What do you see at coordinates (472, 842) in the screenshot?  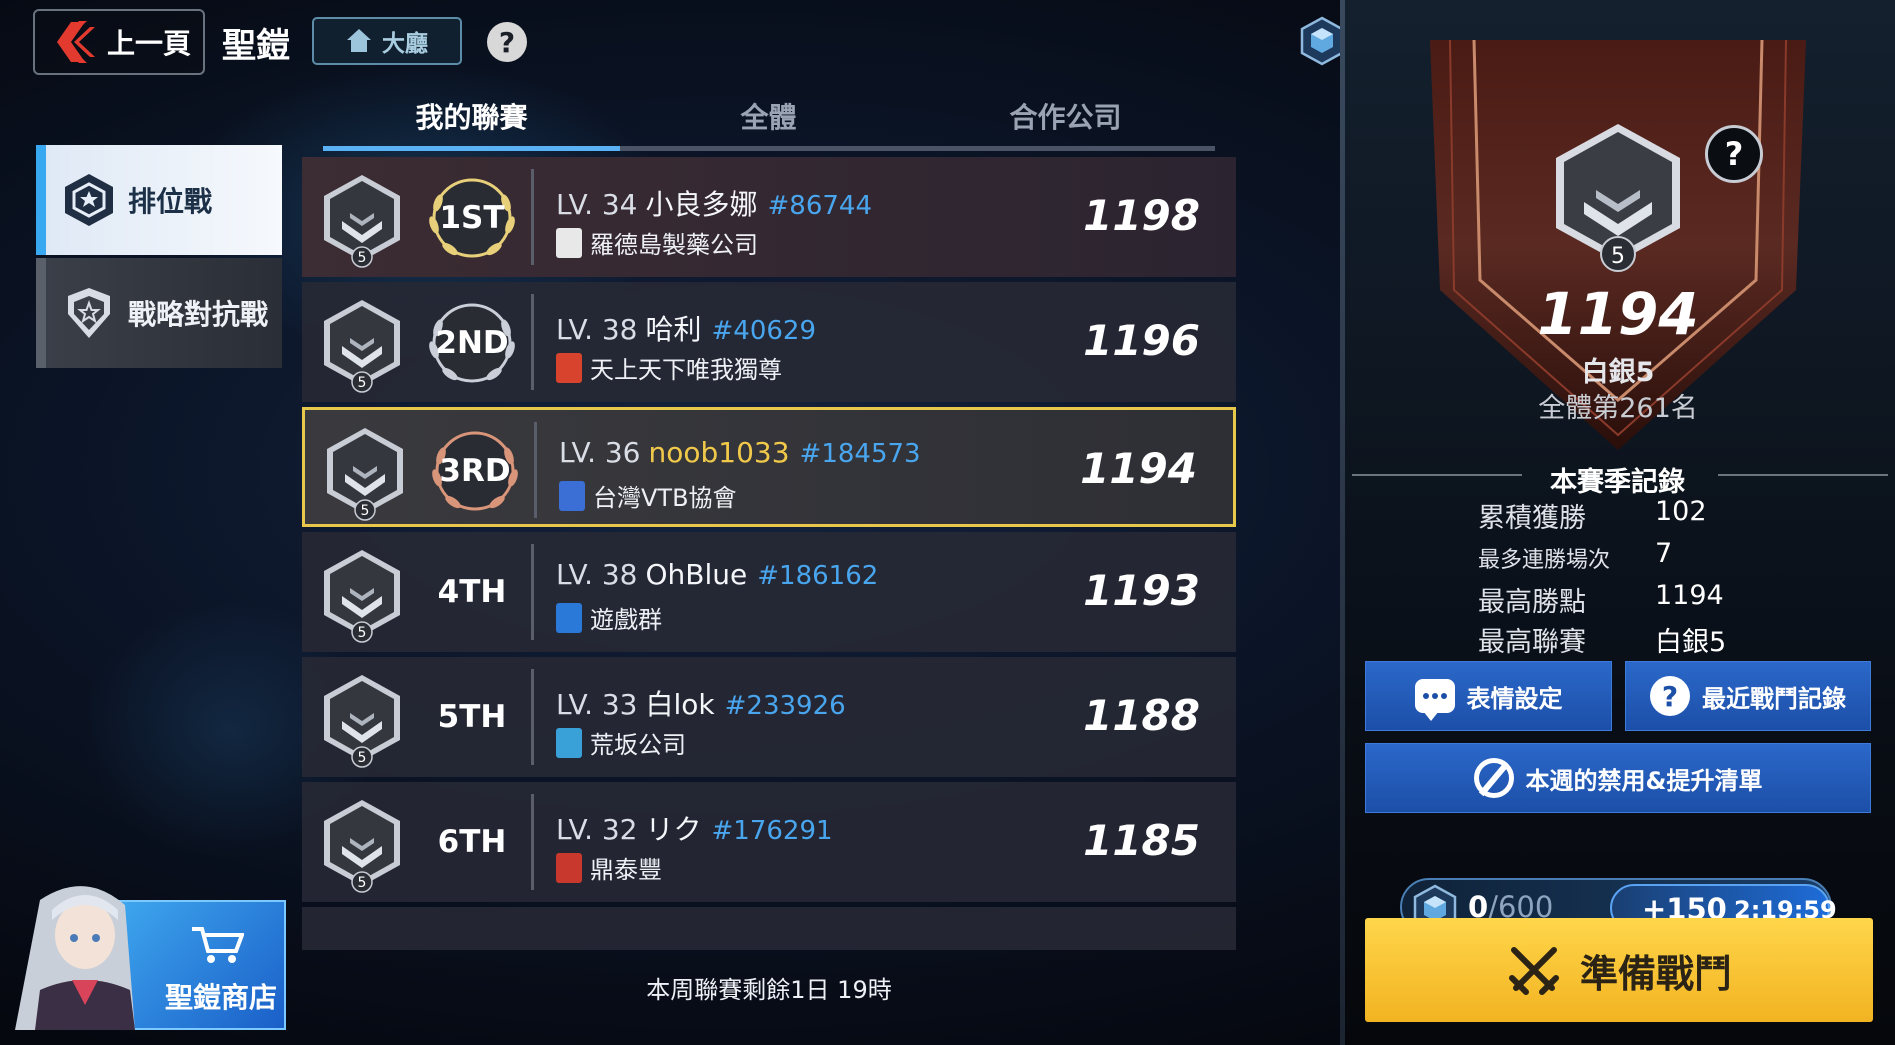 I see `rank-label: 6TH` at bounding box center [472, 842].